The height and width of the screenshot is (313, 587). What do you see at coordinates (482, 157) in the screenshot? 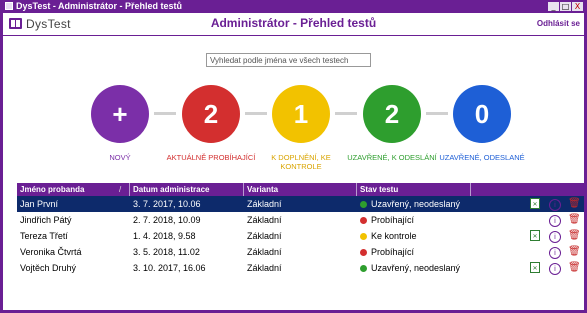
I see `status-step-label: UZAVŘENÉ, ODESLANÉ` at bounding box center [482, 157].